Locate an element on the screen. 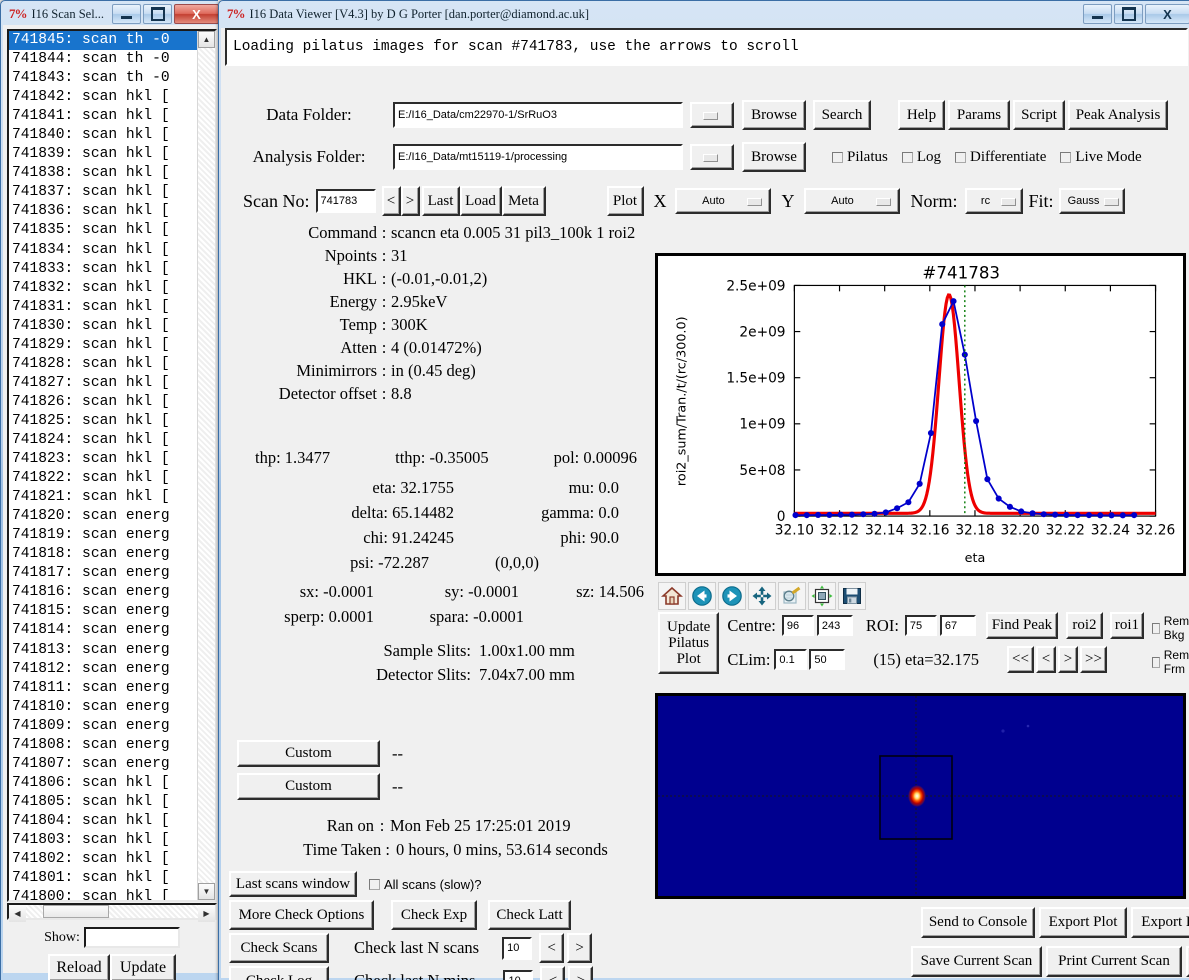 This screenshot has height=980, width=1189. scan-list-item: 741817: scan energ is located at coordinates (103, 573).